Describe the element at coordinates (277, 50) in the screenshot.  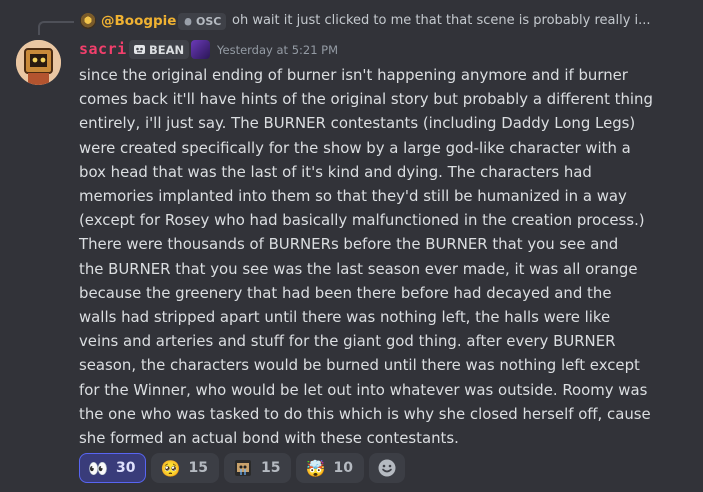
I see `timestamp: Yesterday at 5:21 PM` at that location.